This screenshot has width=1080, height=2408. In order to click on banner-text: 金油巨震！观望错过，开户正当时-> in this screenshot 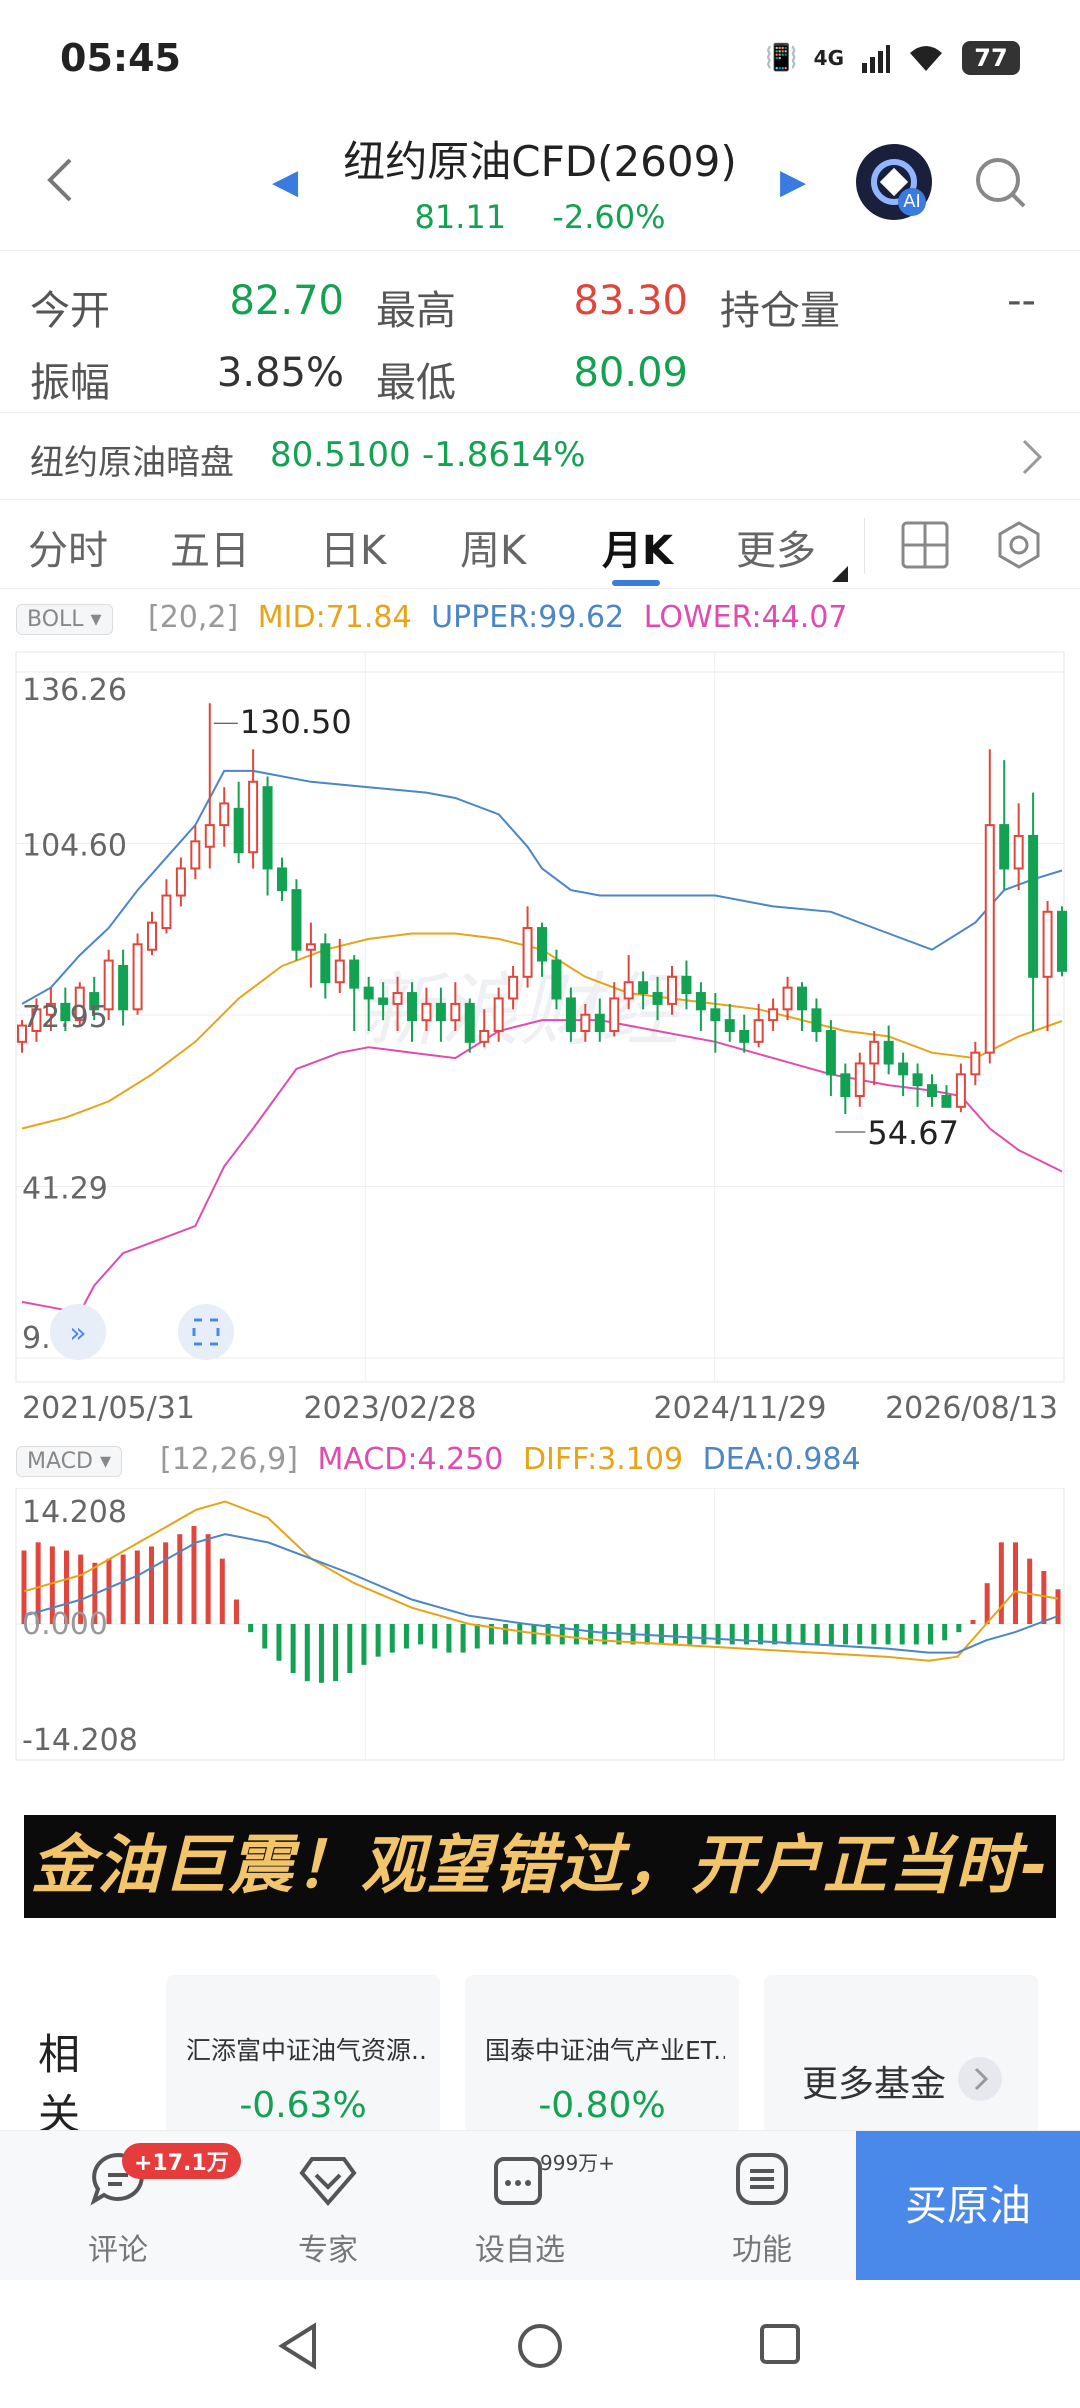, I will do `click(540, 1866)`.